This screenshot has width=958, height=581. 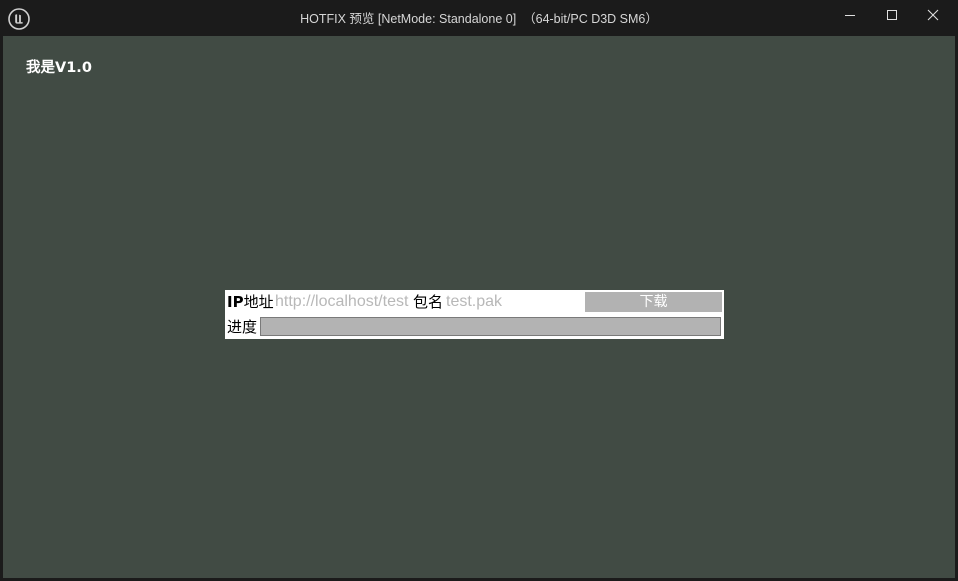 I want to click on progress-bar, so click(x=490, y=326).